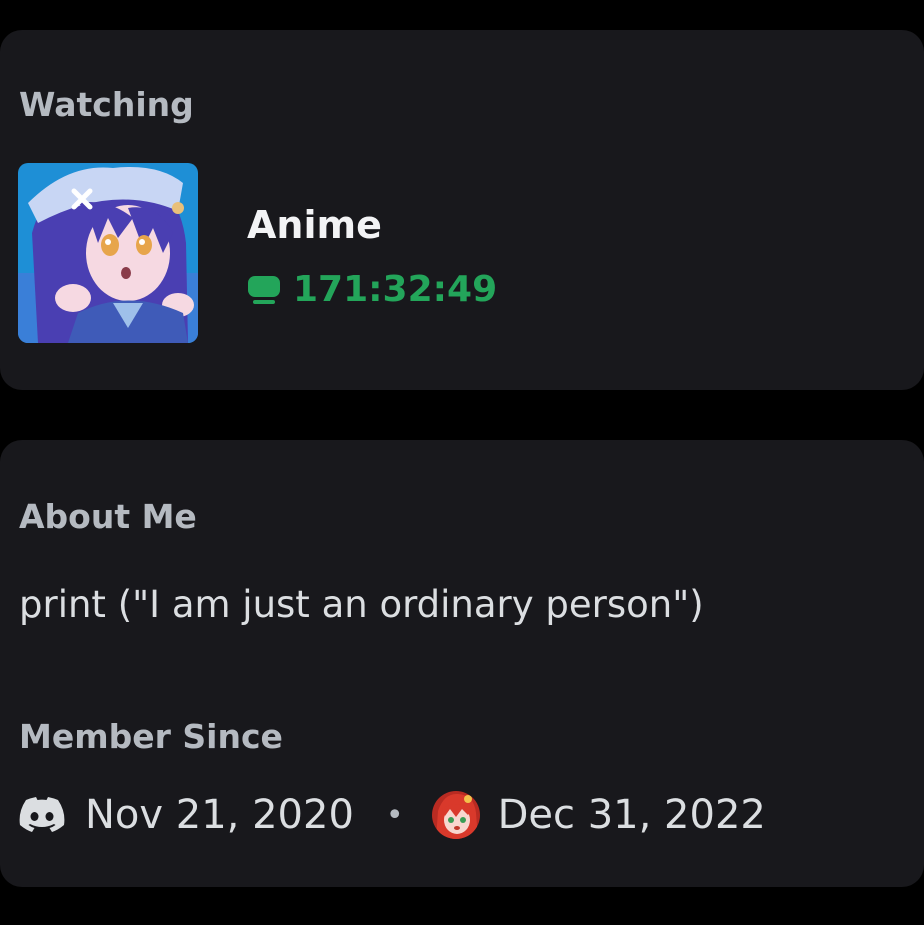 This screenshot has width=924, height=925. I want to click on server-avatar-icon, so click(455, 815).